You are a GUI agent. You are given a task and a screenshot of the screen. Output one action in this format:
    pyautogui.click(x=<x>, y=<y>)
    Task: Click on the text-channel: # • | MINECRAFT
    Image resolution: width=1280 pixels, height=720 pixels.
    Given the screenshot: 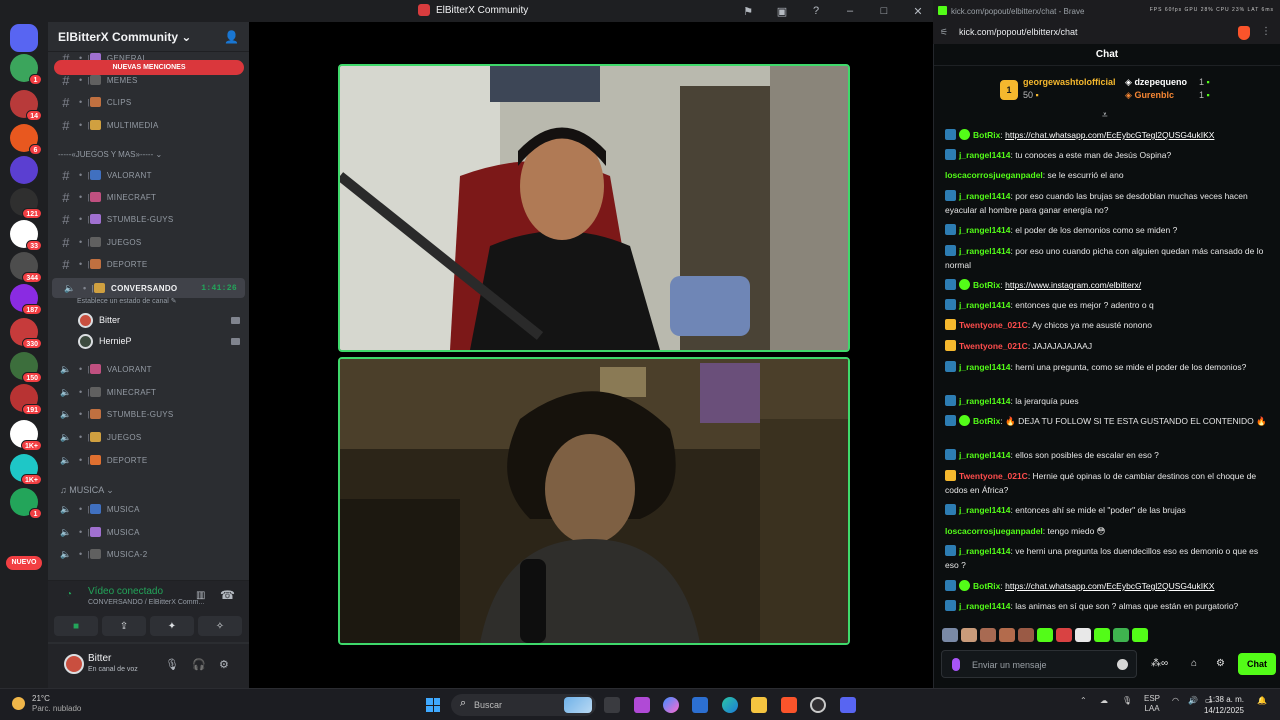 What is the action you would take?
    pyautogui.click(x=148, y=197)
    